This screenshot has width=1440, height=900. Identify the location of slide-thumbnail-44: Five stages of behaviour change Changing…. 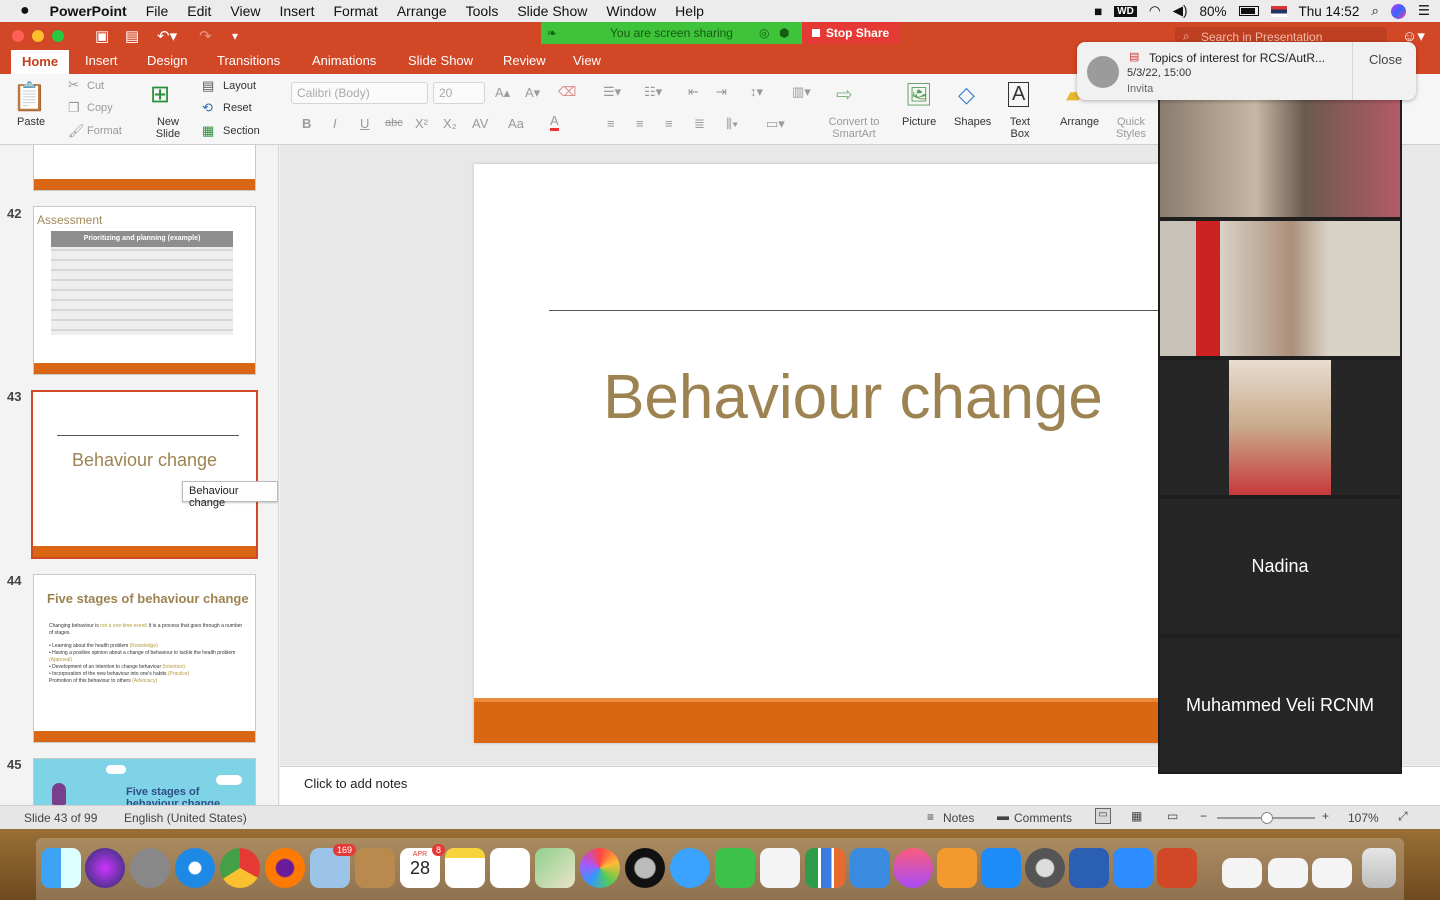
(144, 658).